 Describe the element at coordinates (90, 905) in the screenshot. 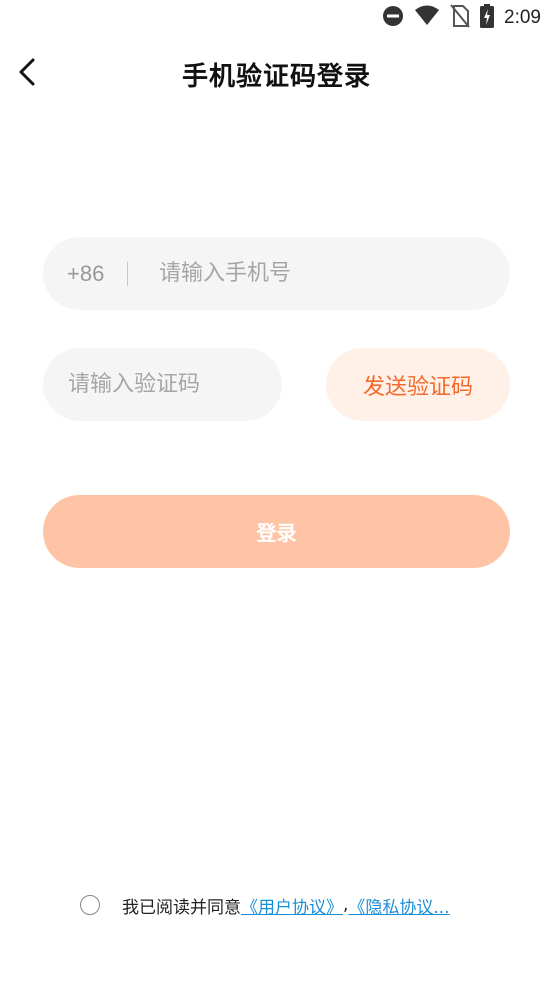

I see `agree-checkbox` at that location.